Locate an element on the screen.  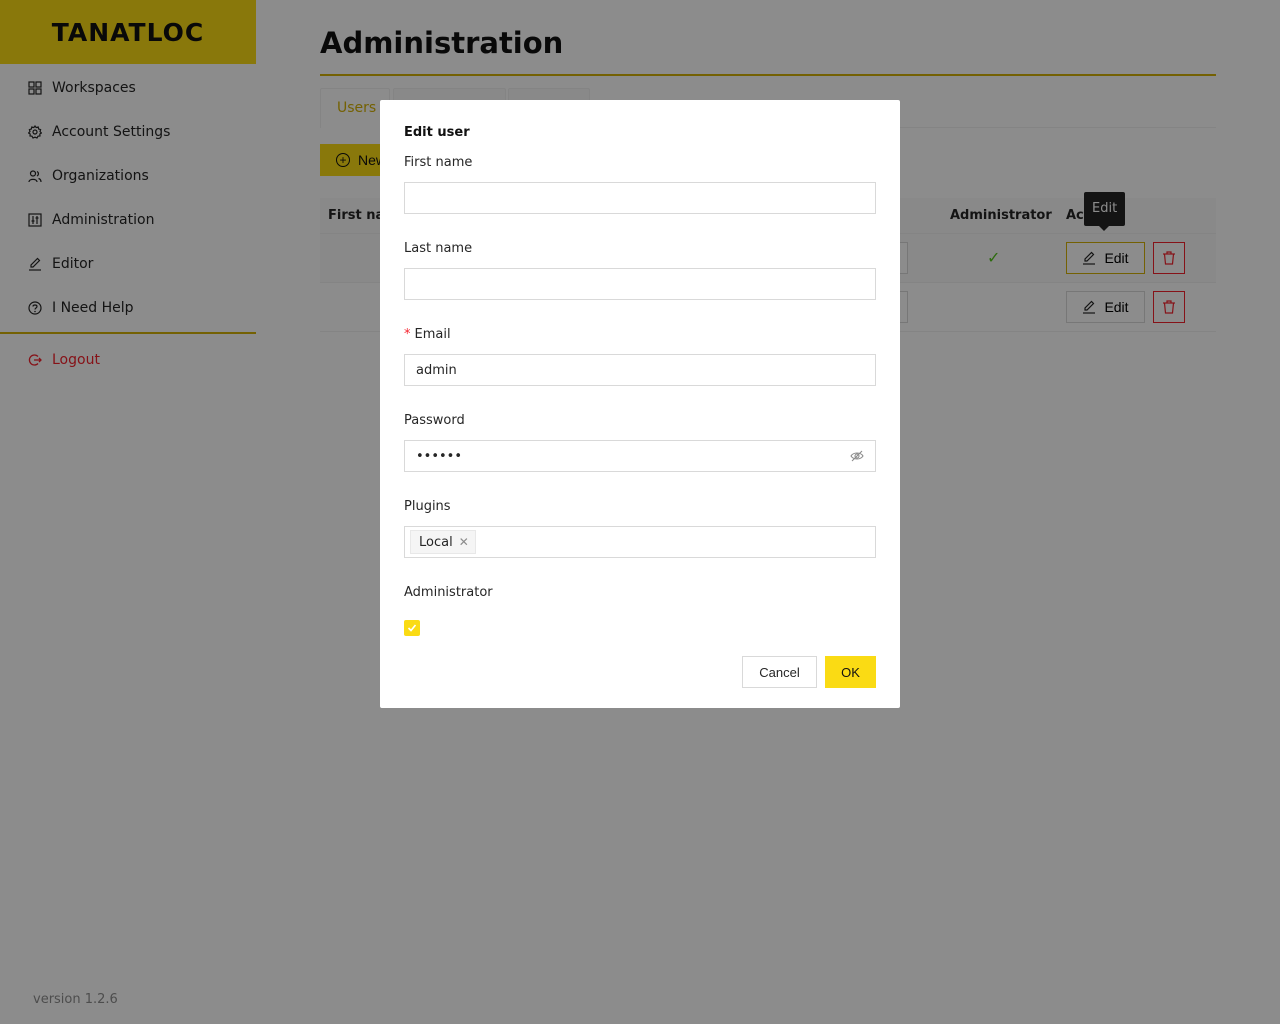
check-icon is located at coordinates (412, 628).